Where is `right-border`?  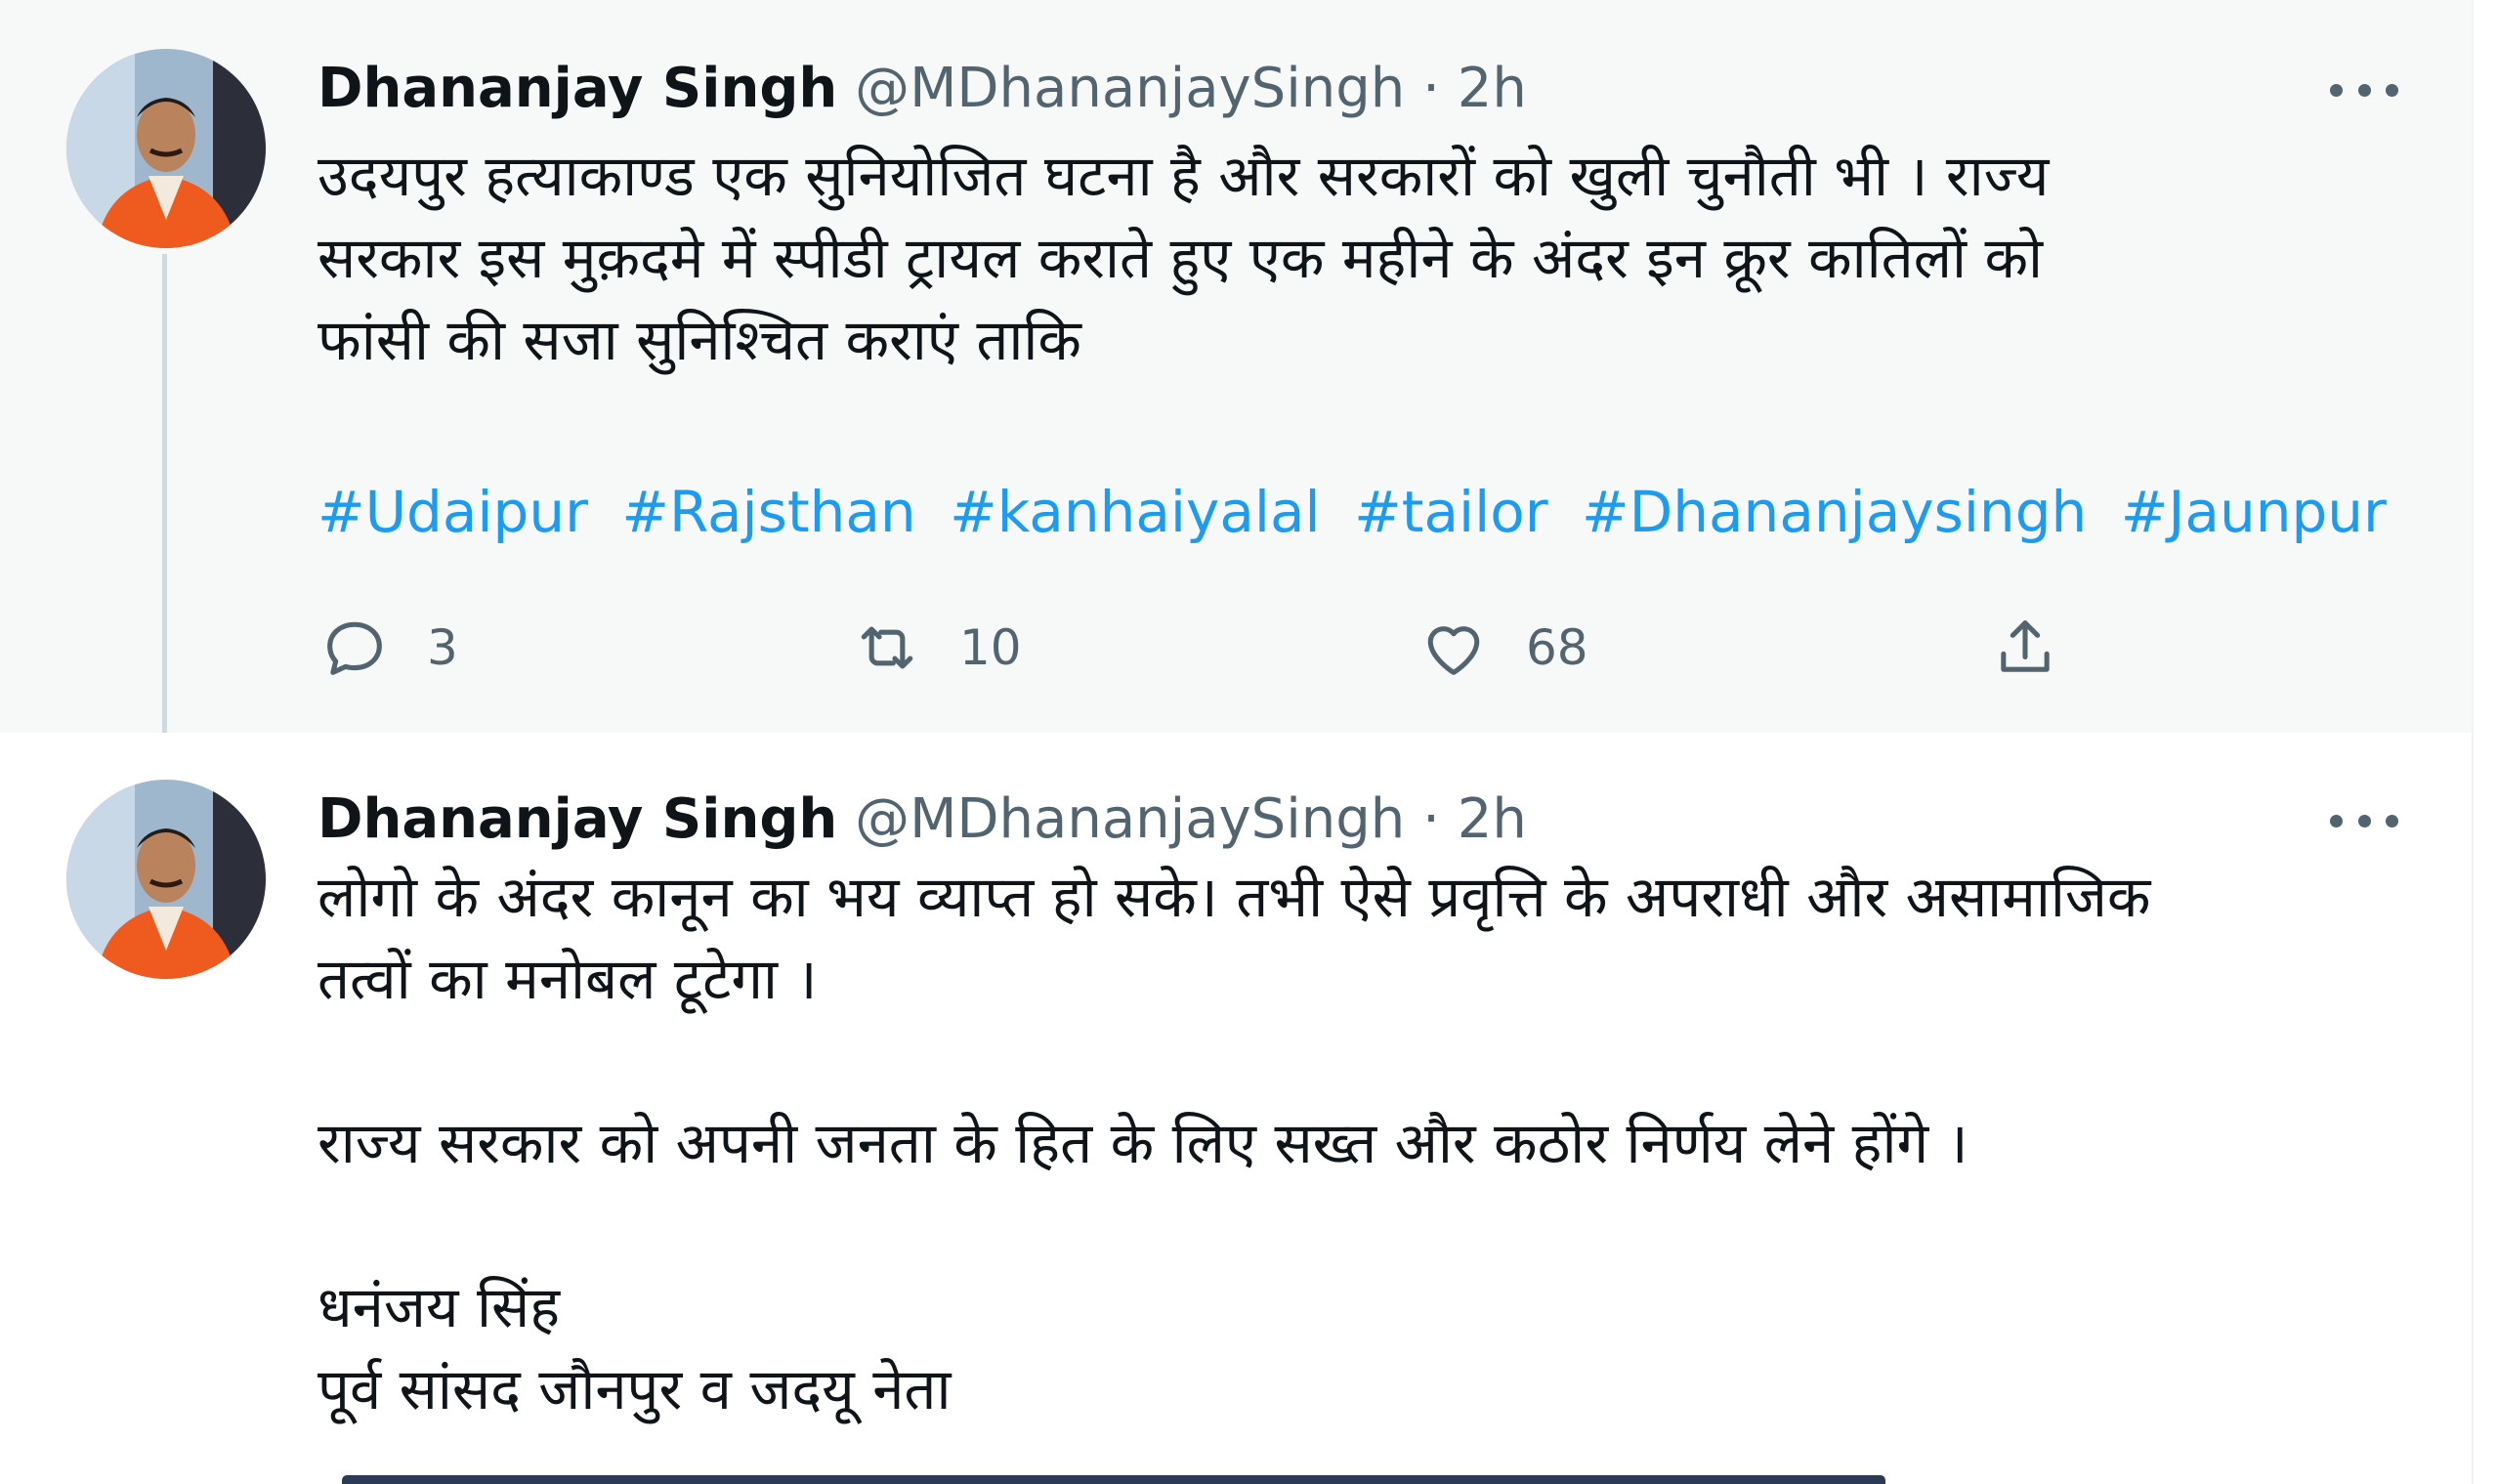
right-border is located at coordinates (2485, 742).